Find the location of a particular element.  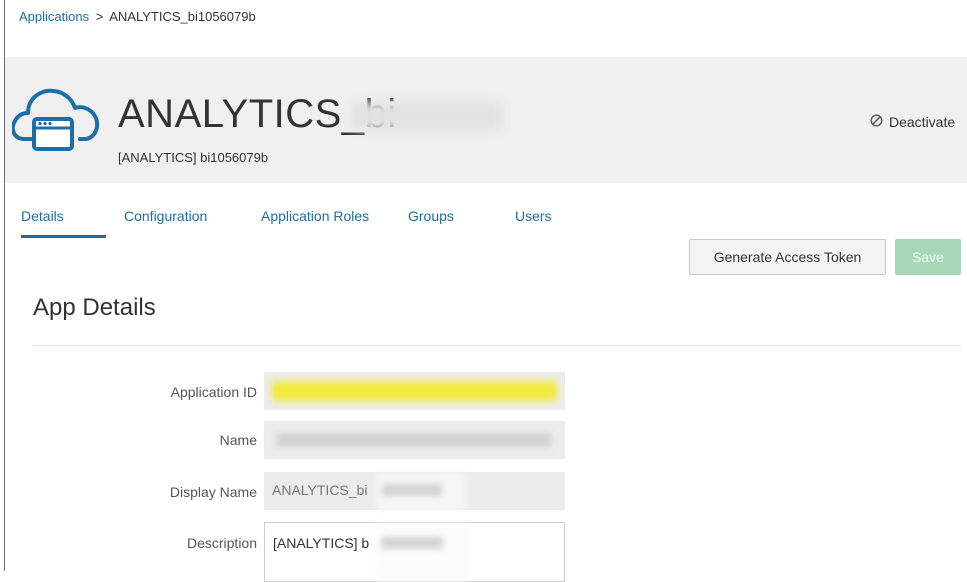

display-name-field: ANALYTICS_bi is located at coordinates (414, 491).